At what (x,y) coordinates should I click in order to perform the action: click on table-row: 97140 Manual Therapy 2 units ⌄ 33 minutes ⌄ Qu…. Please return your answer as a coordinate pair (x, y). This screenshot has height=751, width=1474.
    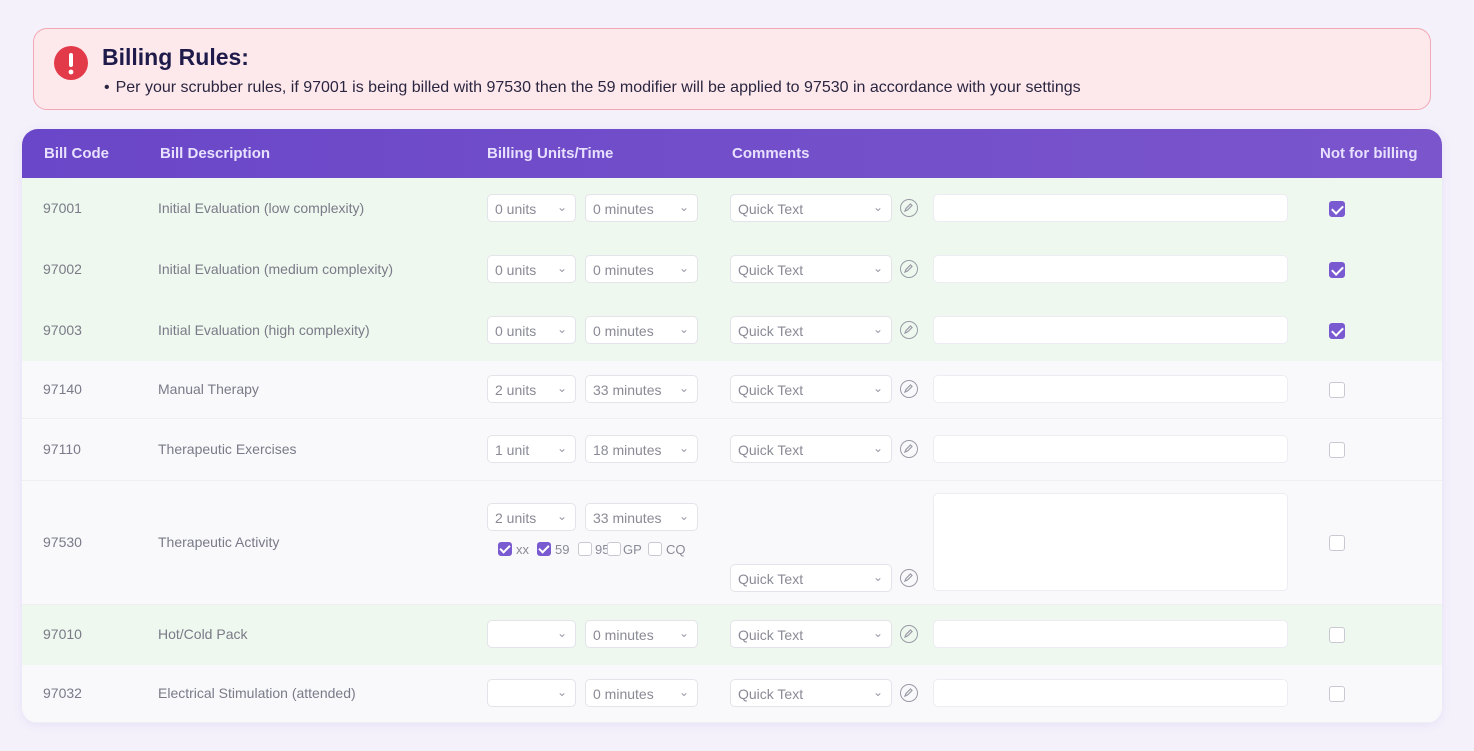
    Looking at the image, I should click on (732, 390).